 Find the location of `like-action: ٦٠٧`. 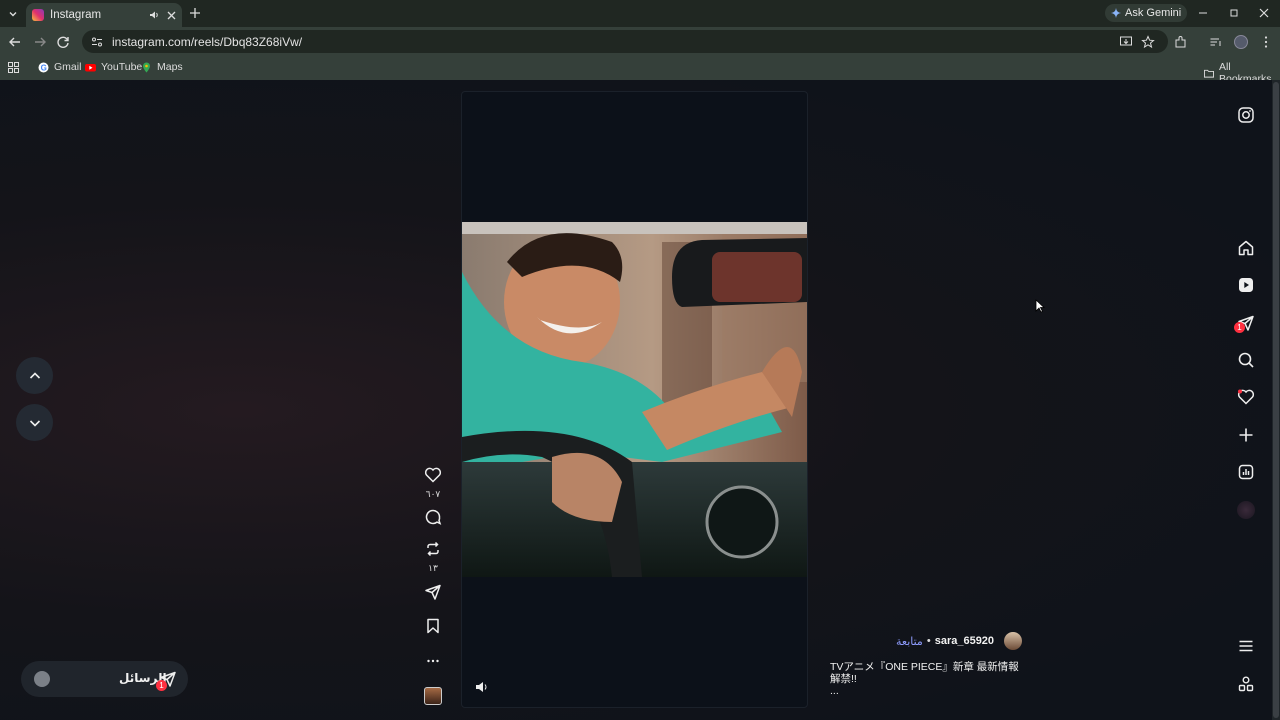

like-action: ٦٠٧ is located at coordinates (433, 482).